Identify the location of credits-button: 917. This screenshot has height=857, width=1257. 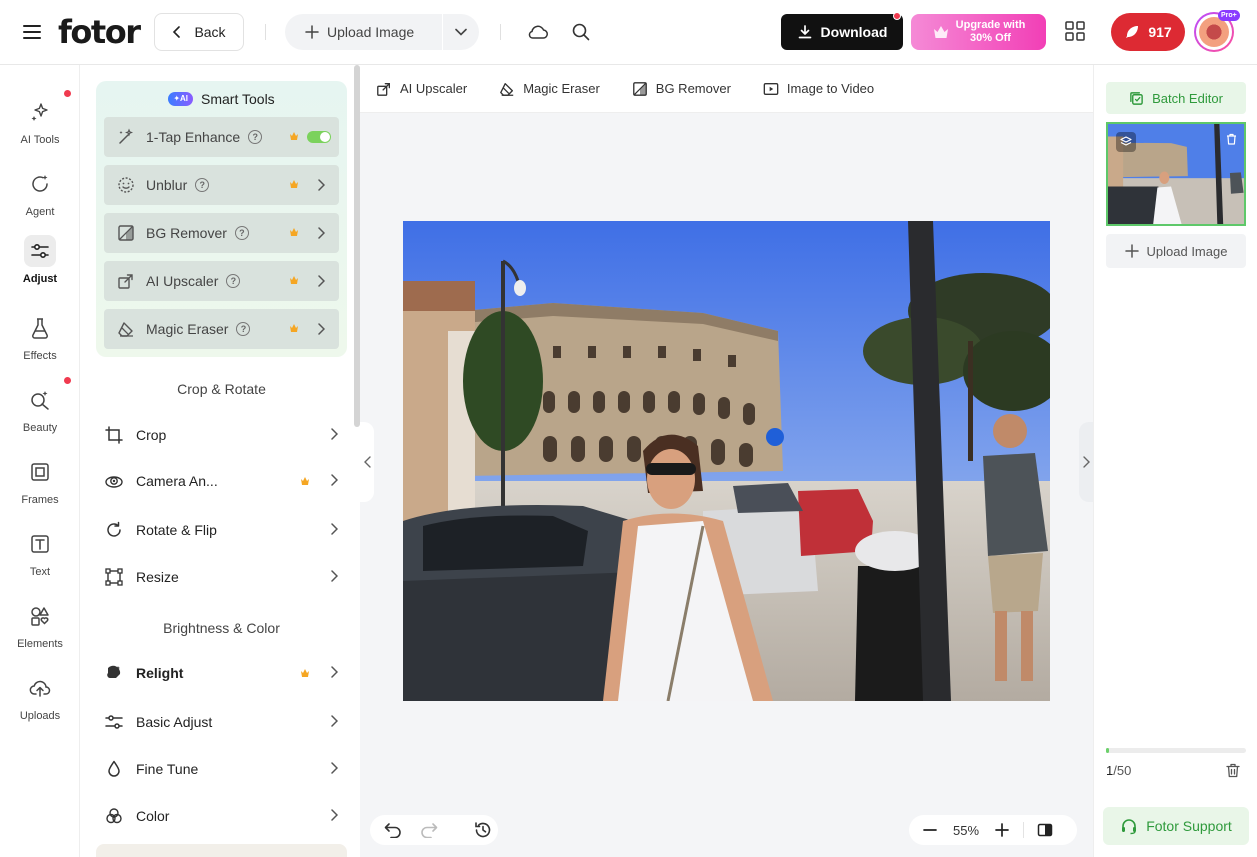
(1148, 32).